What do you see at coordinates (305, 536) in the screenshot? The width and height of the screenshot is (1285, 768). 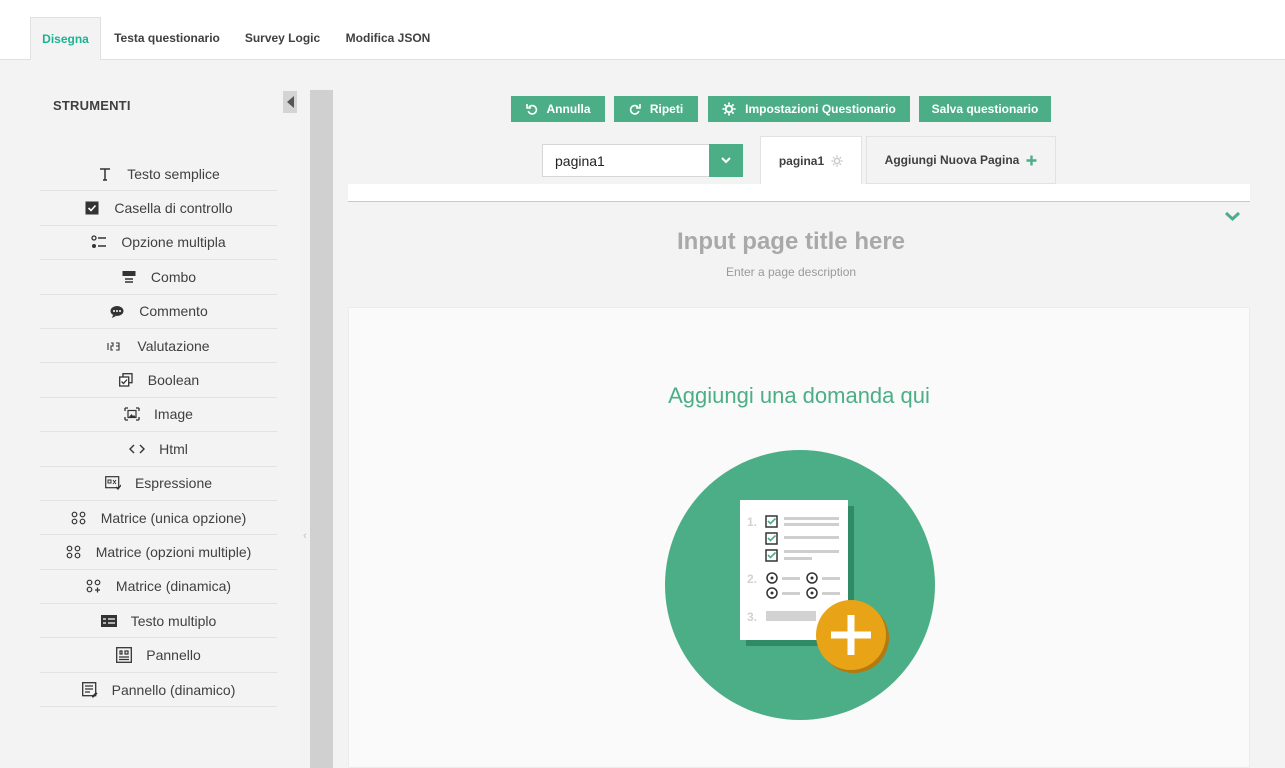 I see `splitter-arrow-icon: ‹` at bounding box center [305, 536].